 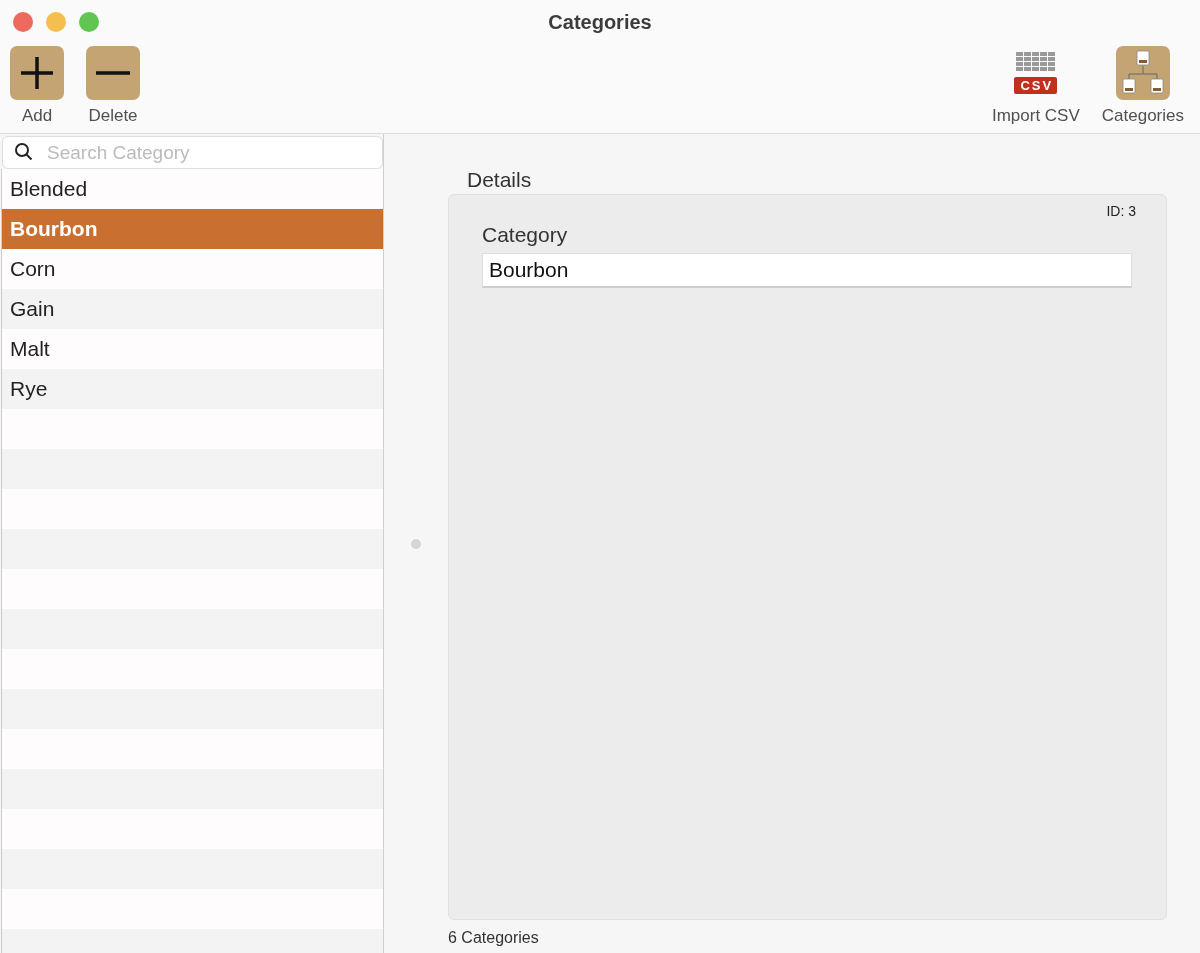 What do you see at coordinates (192, 389) in the screenshot?
I see `category-list-item: Rye` at bounding box center [192, 389].